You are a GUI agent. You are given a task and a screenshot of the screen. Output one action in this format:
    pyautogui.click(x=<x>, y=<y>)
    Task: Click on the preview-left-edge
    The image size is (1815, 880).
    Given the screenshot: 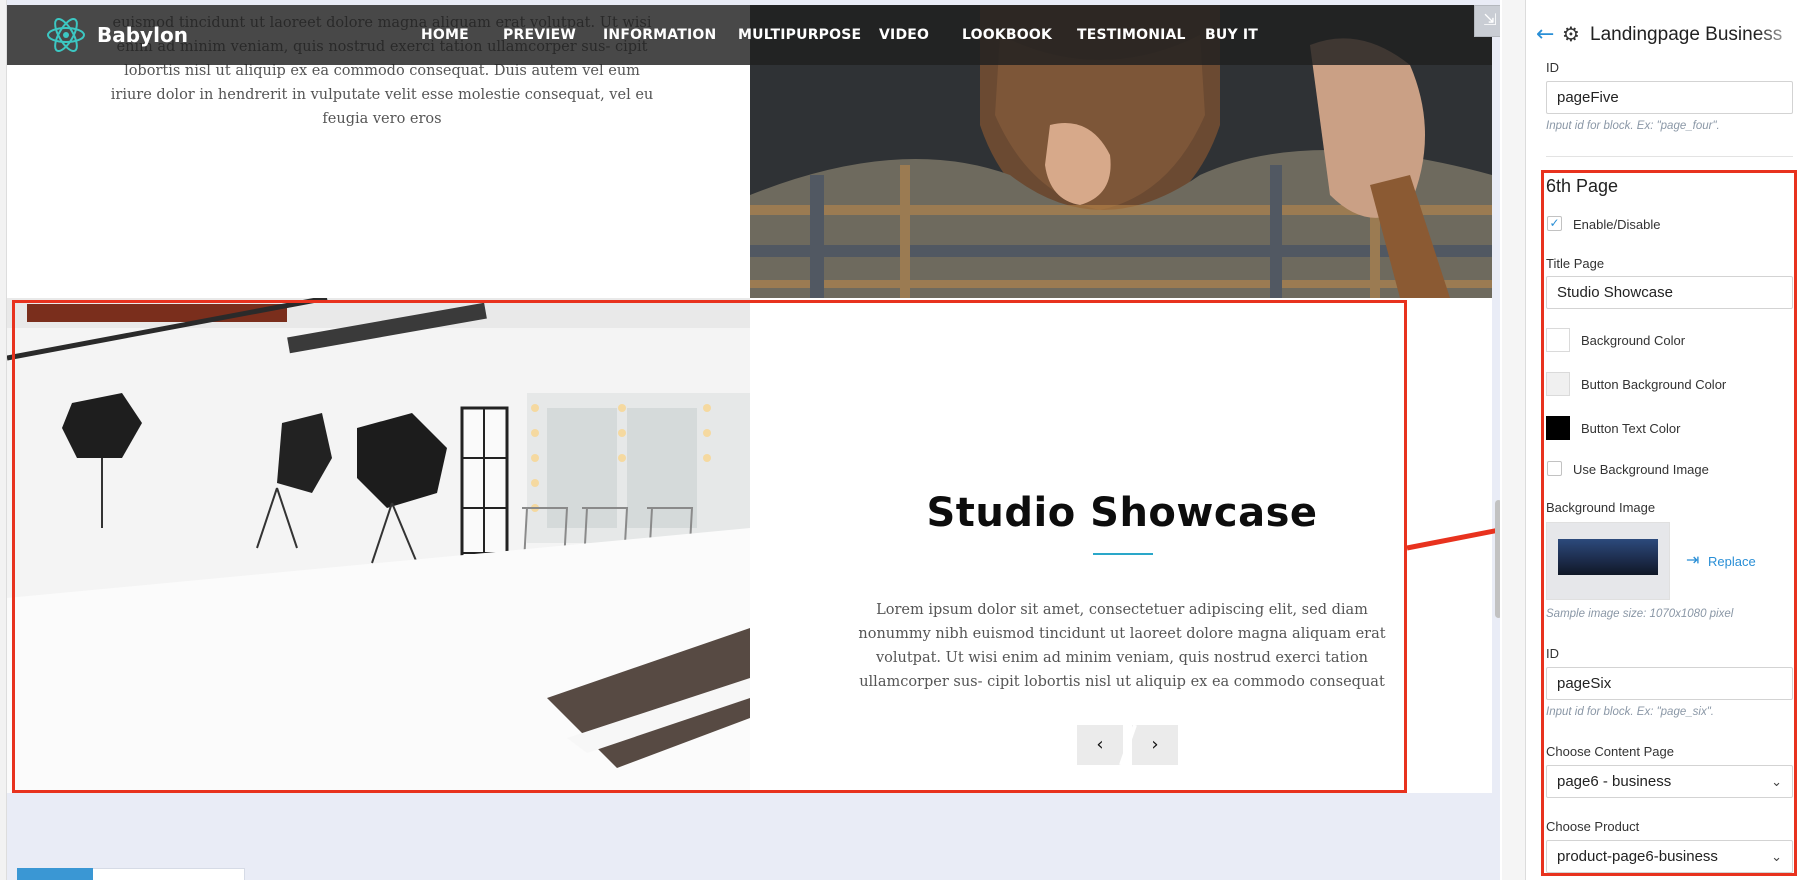 What is the action you would take?
    pyautogui.click(x=3, y=440)
    